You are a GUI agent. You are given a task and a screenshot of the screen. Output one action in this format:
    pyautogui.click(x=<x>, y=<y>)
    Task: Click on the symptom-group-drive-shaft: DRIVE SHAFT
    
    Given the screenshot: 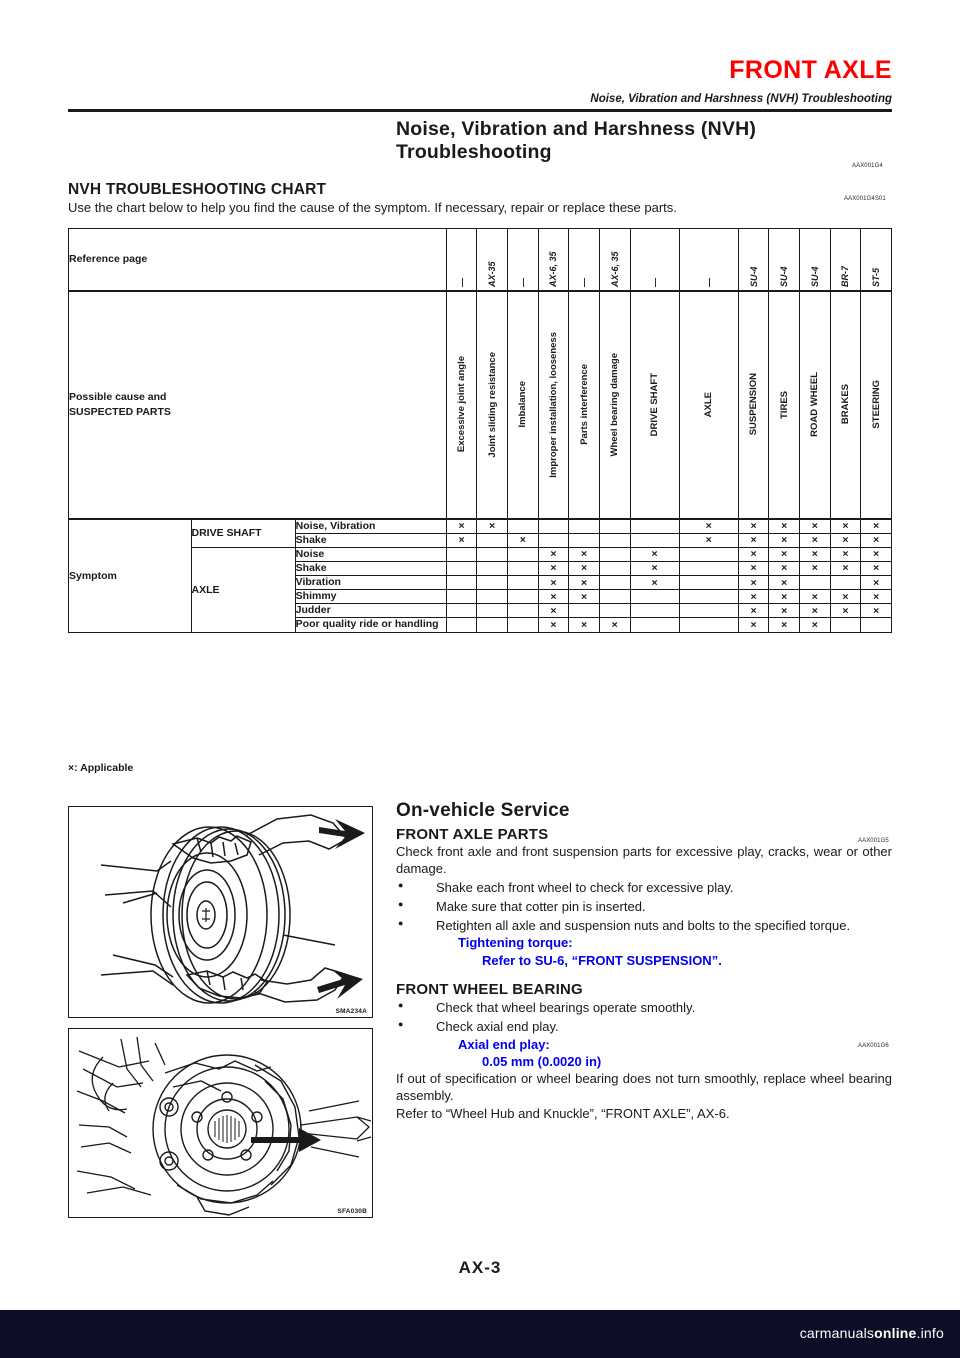 What is the action you would take?
    pyautogui.click(x=243, y=533)
    